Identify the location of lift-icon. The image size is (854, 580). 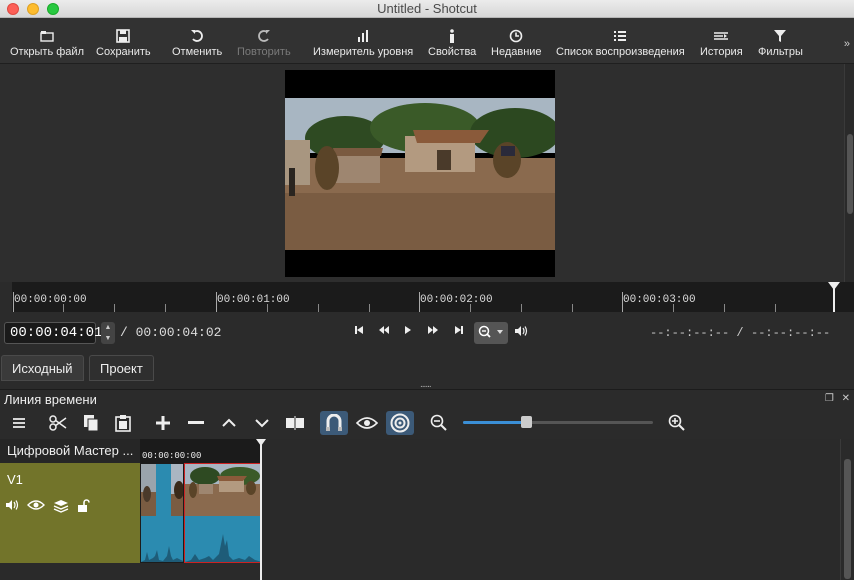
(229, 423).